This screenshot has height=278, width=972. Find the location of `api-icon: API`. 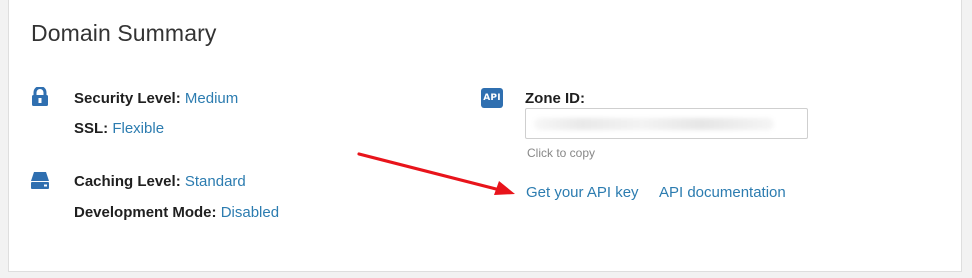

api-icon: API is located at coordinates (492, 98).